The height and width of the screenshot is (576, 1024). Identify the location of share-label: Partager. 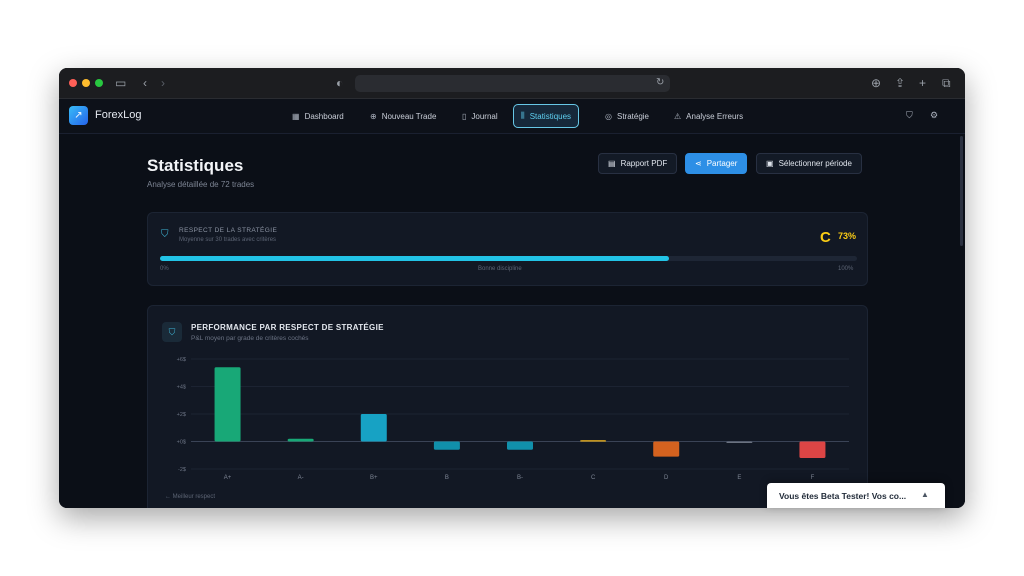
(722, 163).